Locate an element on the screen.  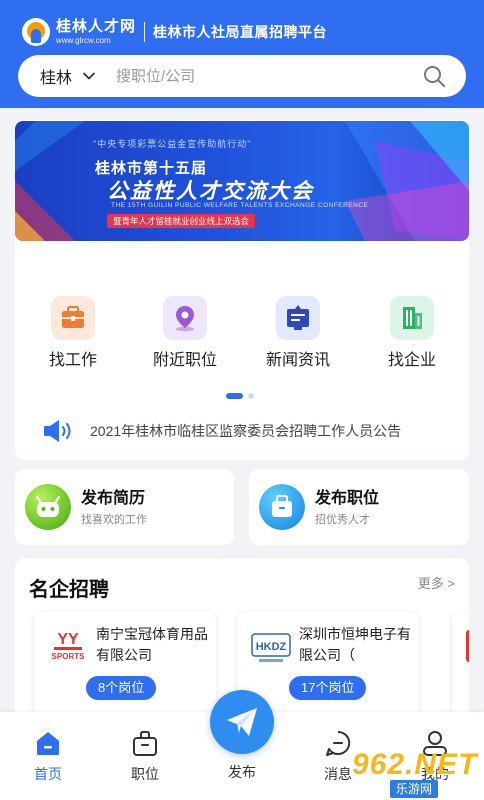
svg-text: HKDZ is located at coordinates (271, 647).